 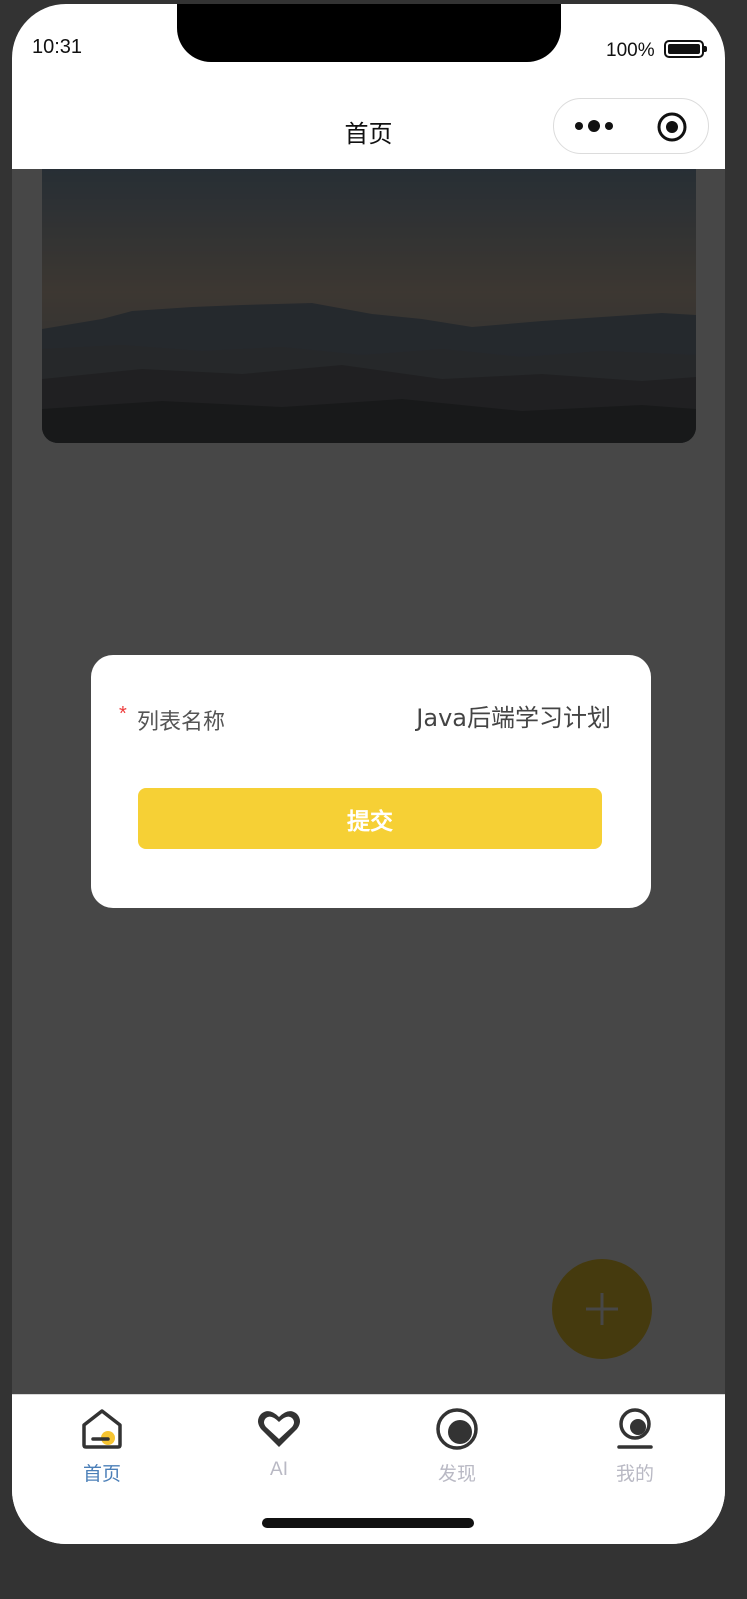 I want to click on tab-home: 首页, so click(x=102, y=1448).